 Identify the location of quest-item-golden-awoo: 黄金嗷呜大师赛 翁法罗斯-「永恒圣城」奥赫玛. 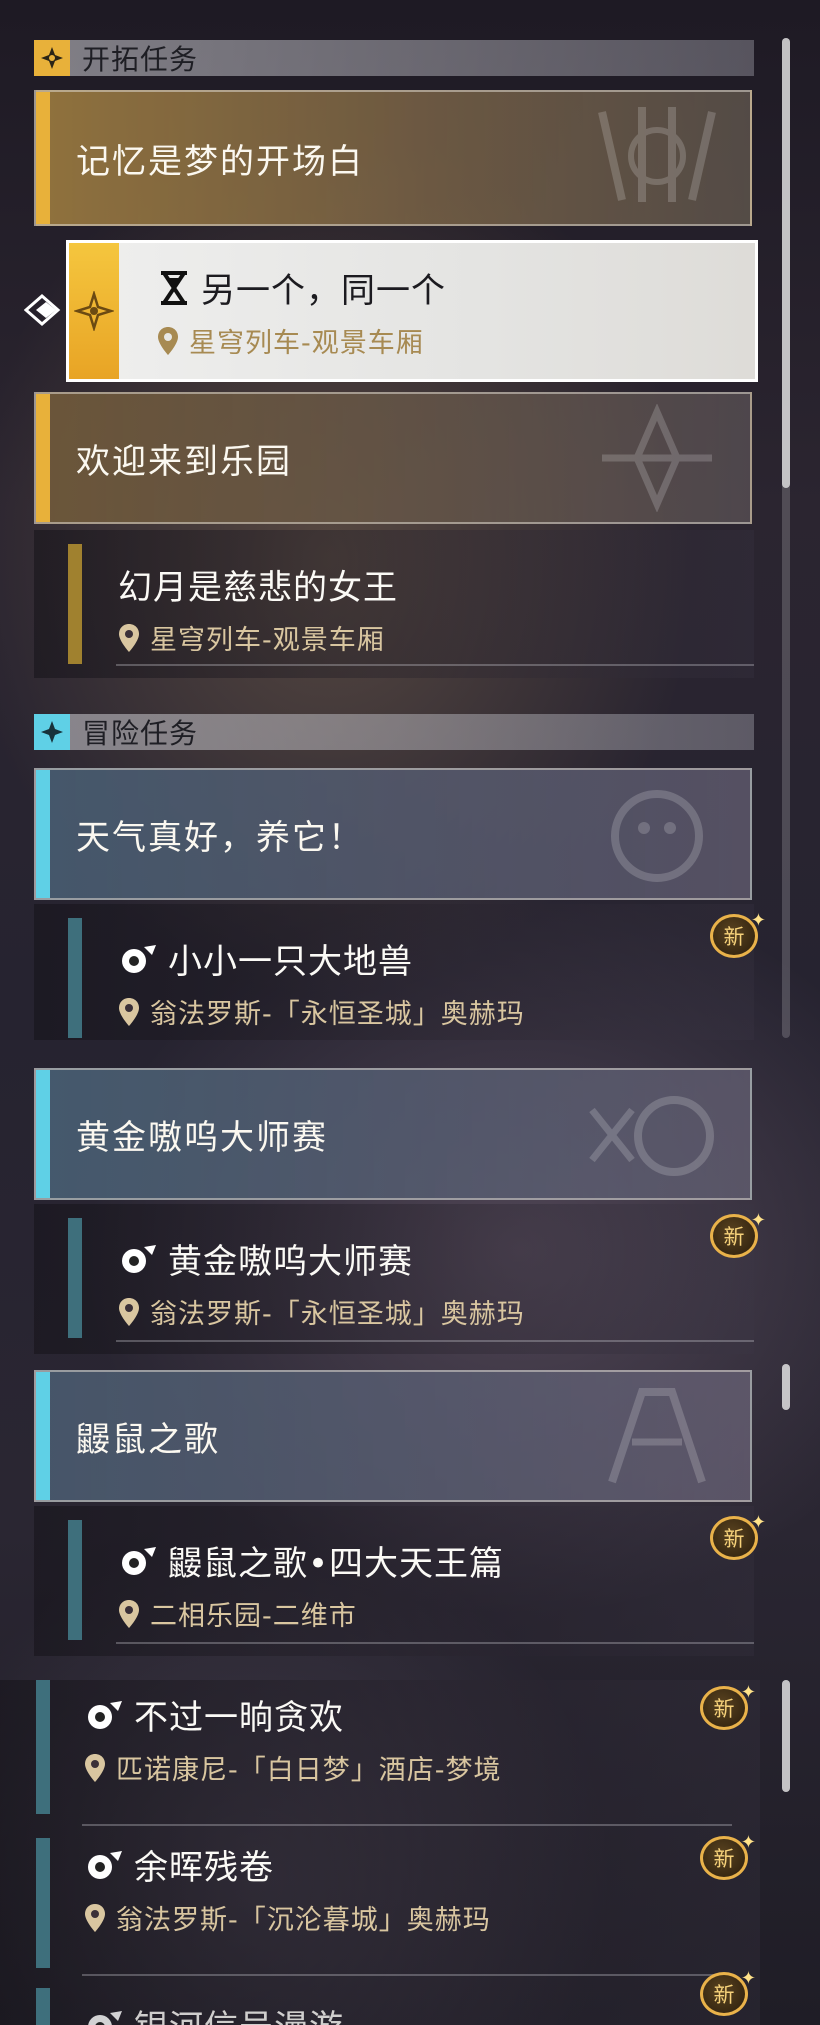
(394, 1279).